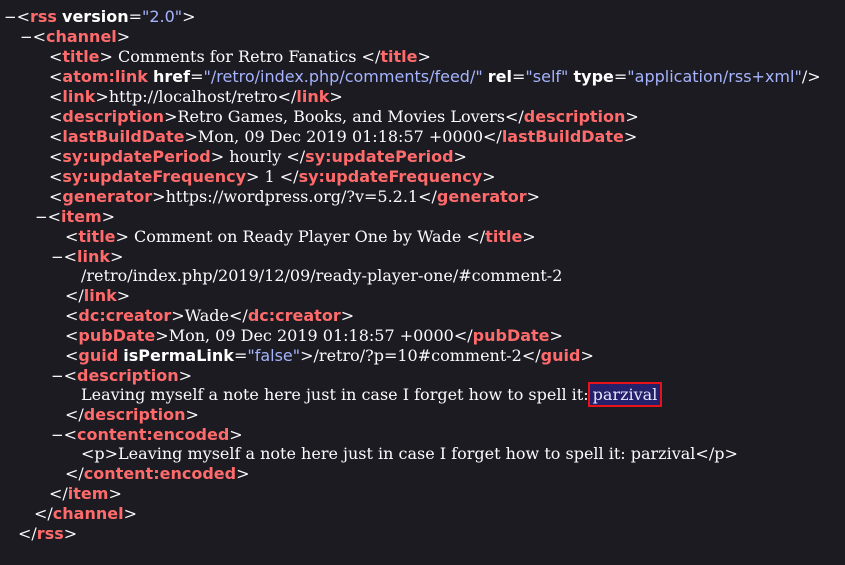 The image size is (845, 565). I want to click on search-highlight: parzival, so click(625, 394).